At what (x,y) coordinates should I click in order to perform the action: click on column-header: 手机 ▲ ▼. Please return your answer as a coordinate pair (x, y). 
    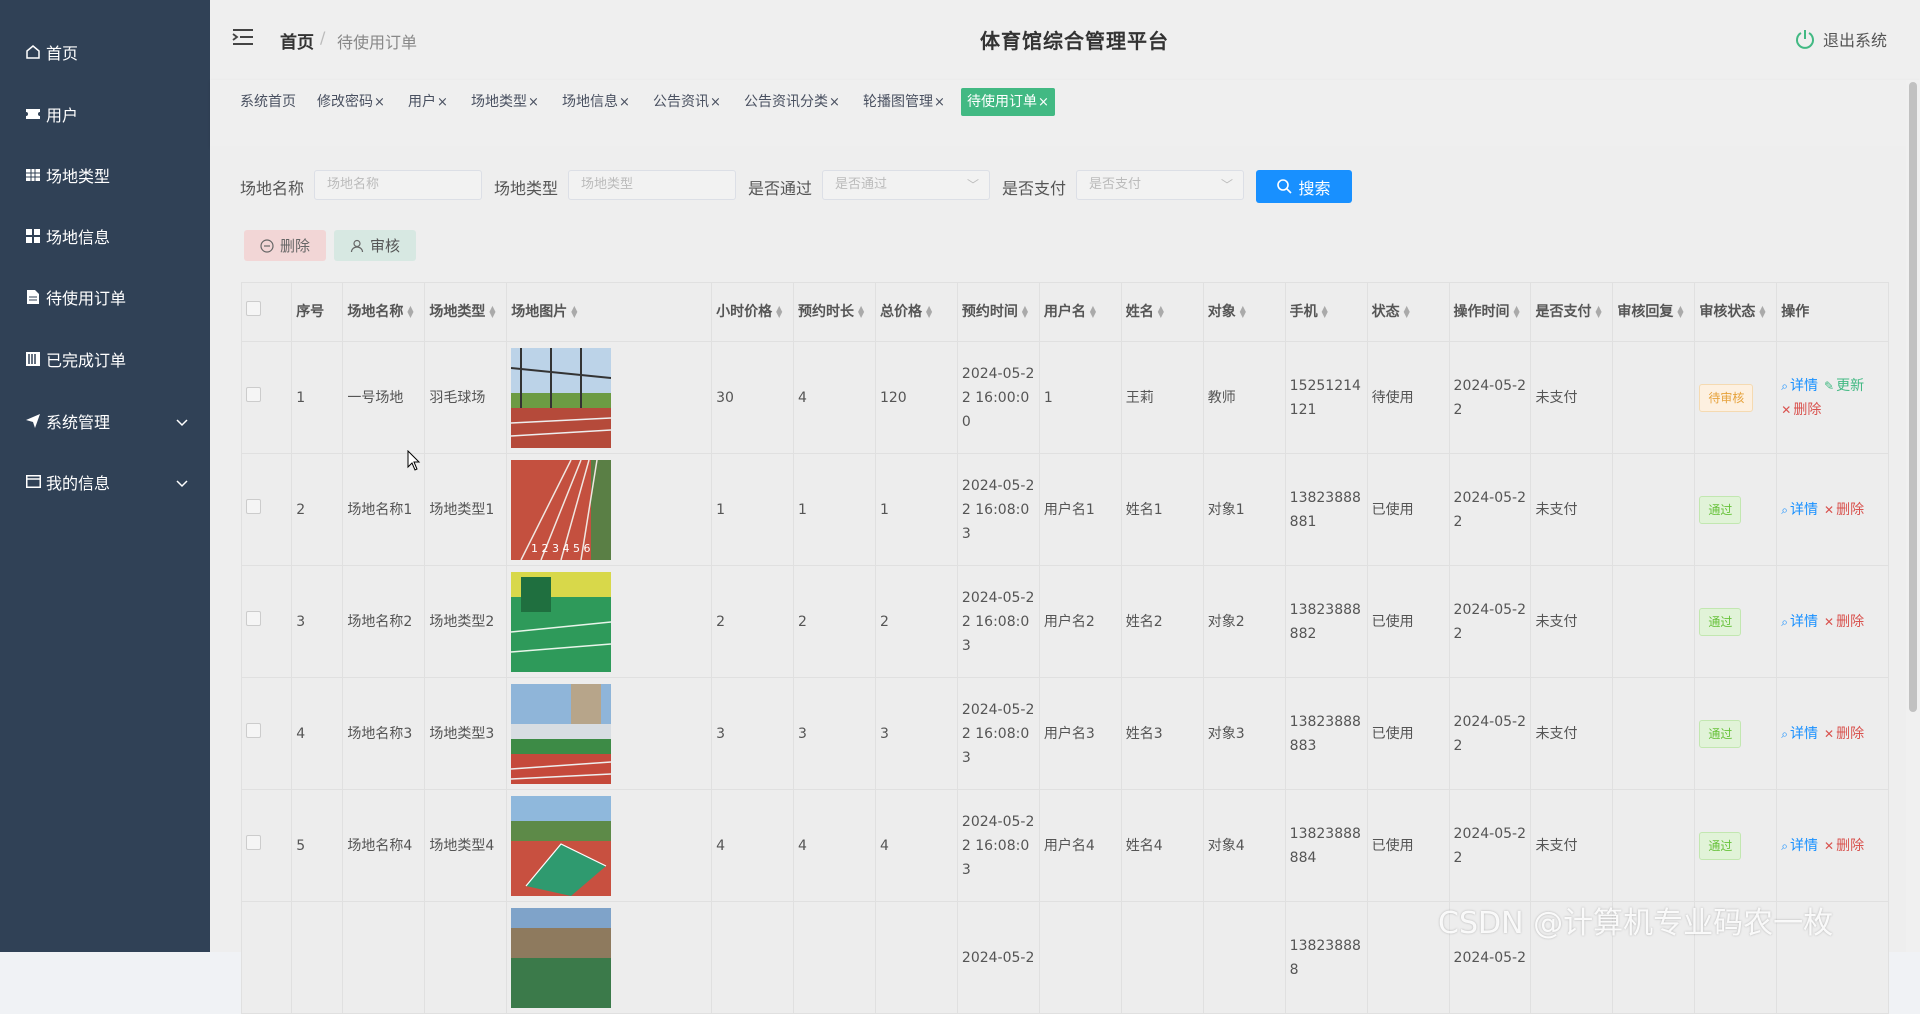
    Looking at the image, I should click on (1326, 312).